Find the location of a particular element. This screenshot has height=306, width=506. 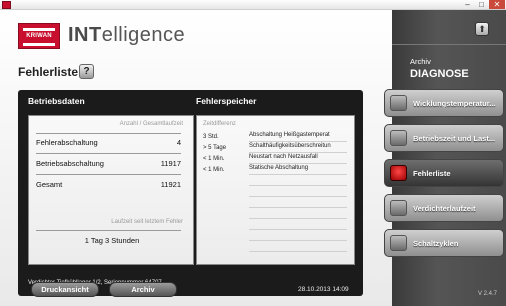

sidebar-item-label: Schaltzyklen is located at coordinates (436, 243).